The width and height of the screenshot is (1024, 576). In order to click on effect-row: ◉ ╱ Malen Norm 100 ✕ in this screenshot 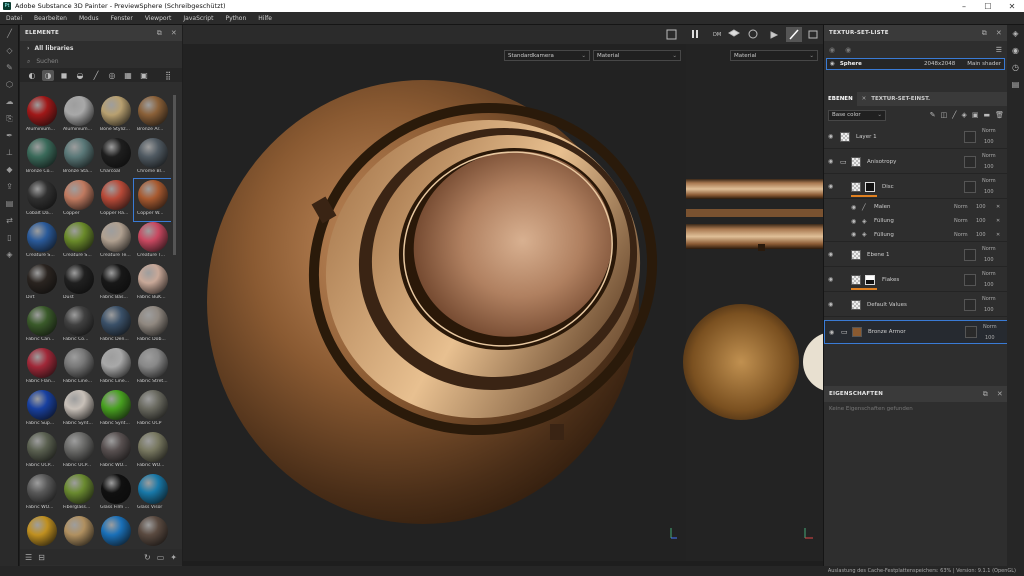, I will do `click(916, 207)`.